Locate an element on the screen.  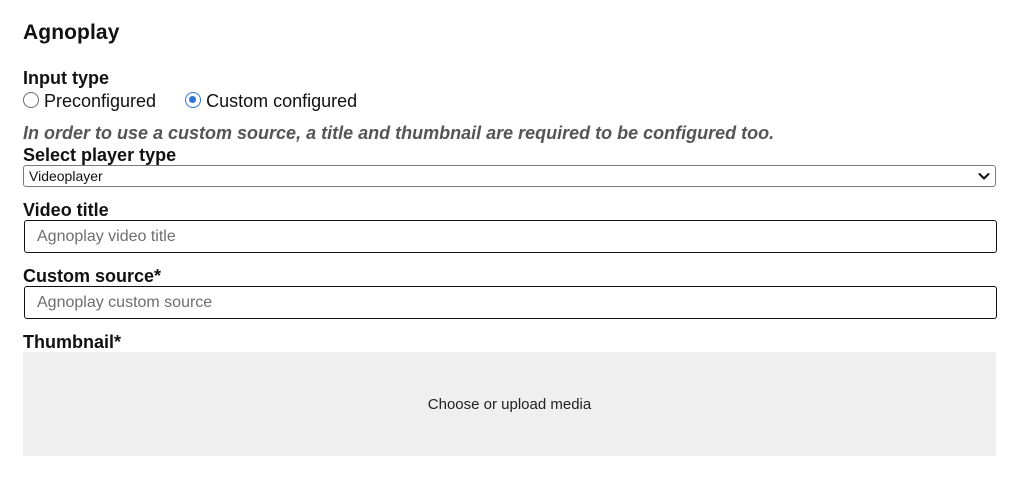
radio-custom-configured: Custom configured is located at coordinates (271, 101).